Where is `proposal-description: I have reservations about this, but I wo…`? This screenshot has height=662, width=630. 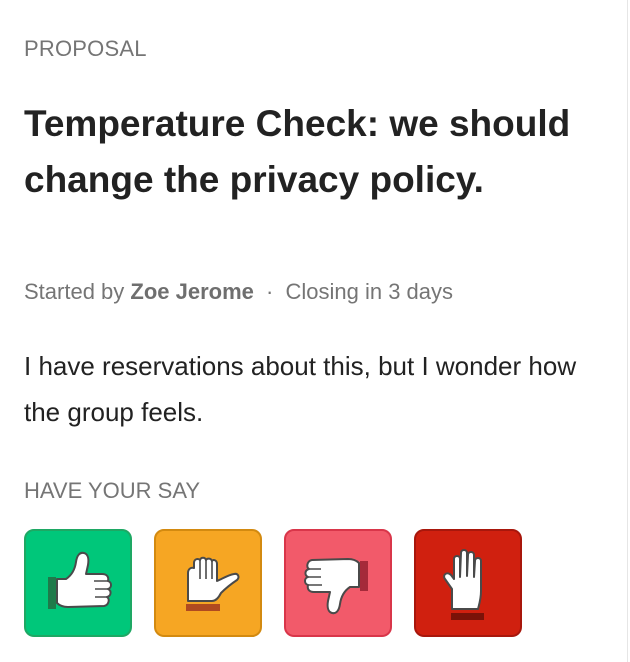
proposal-description: I have reservations about this, but I wo… is located at coordinates (300, 389).